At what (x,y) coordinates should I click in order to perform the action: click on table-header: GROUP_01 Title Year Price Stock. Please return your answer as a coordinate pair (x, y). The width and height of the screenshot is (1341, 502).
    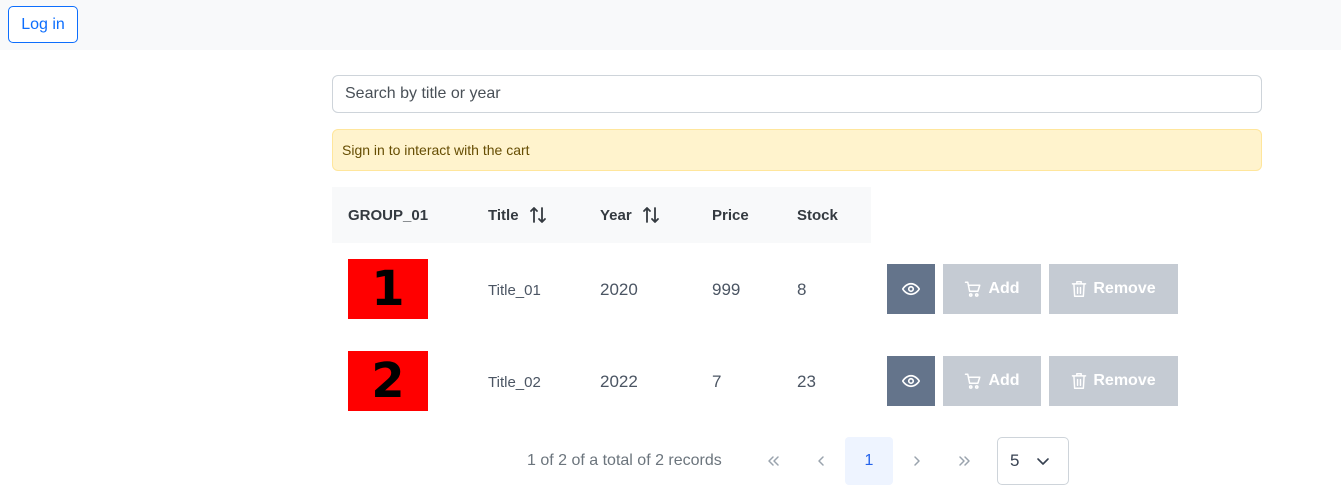
    Looking at the image, I should click on (601, 215).